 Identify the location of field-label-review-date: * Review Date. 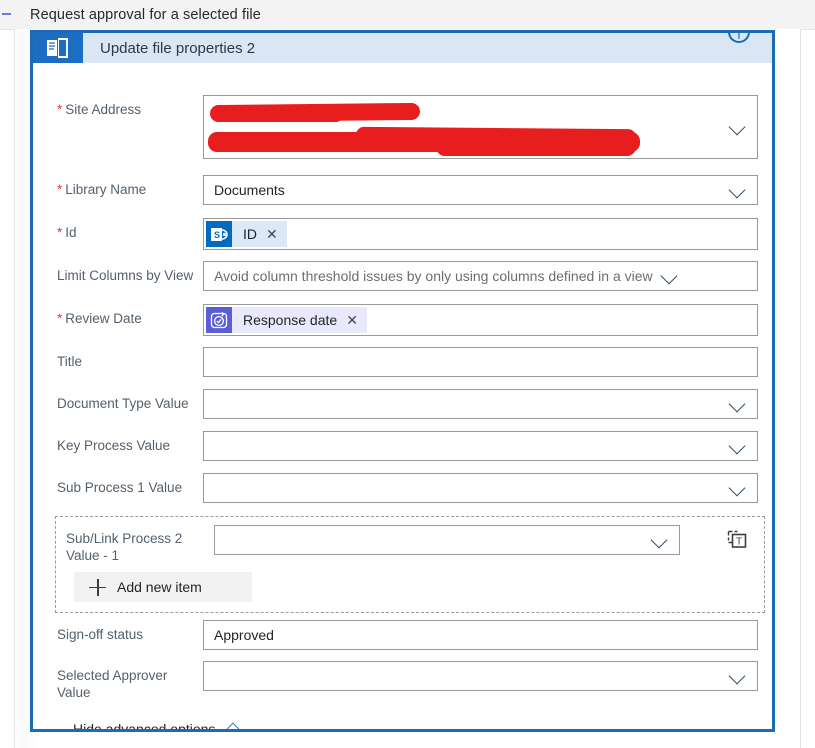
(99, 318).